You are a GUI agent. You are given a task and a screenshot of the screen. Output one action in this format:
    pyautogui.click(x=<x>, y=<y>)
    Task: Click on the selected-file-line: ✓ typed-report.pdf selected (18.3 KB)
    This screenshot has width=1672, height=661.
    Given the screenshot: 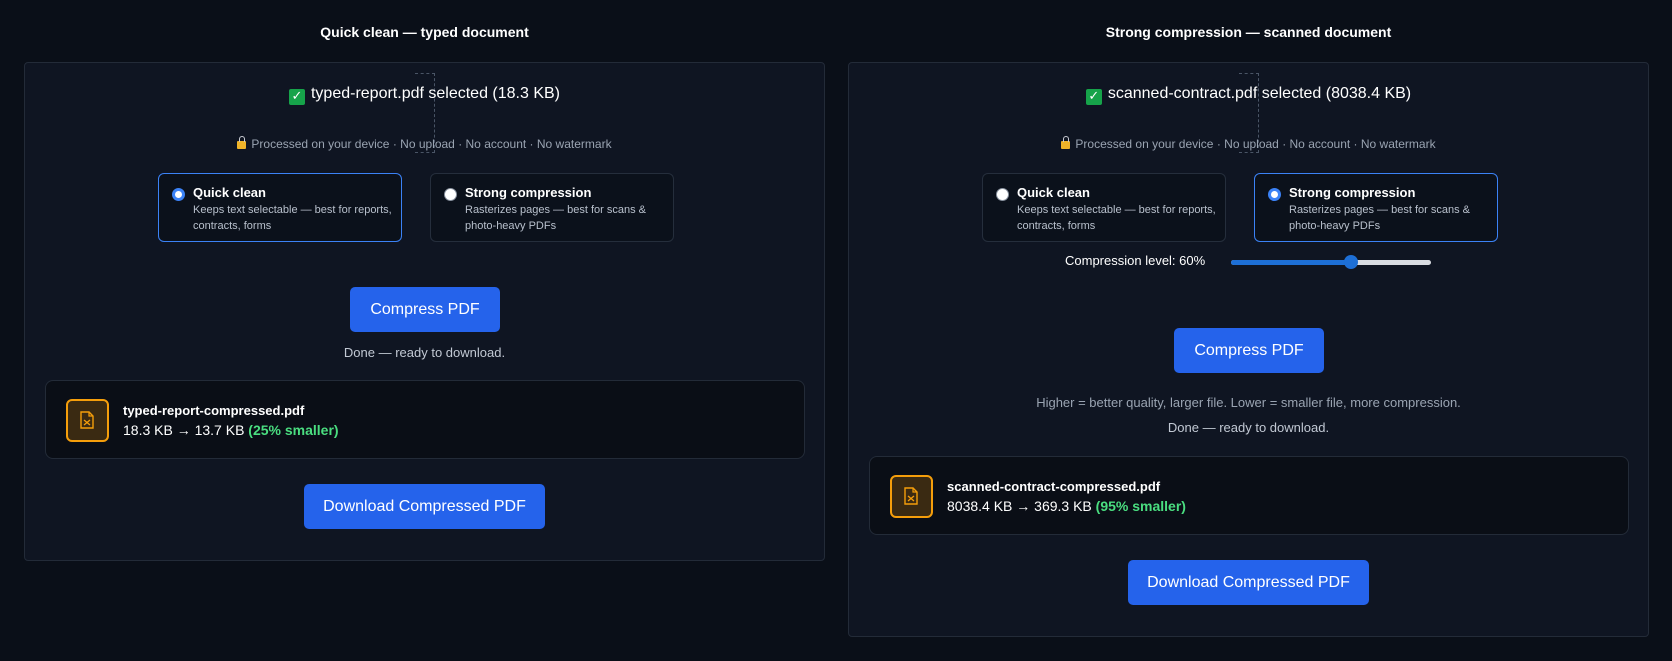 What is the action you would take?
    pyautogui.click(x=424, y=95)
    